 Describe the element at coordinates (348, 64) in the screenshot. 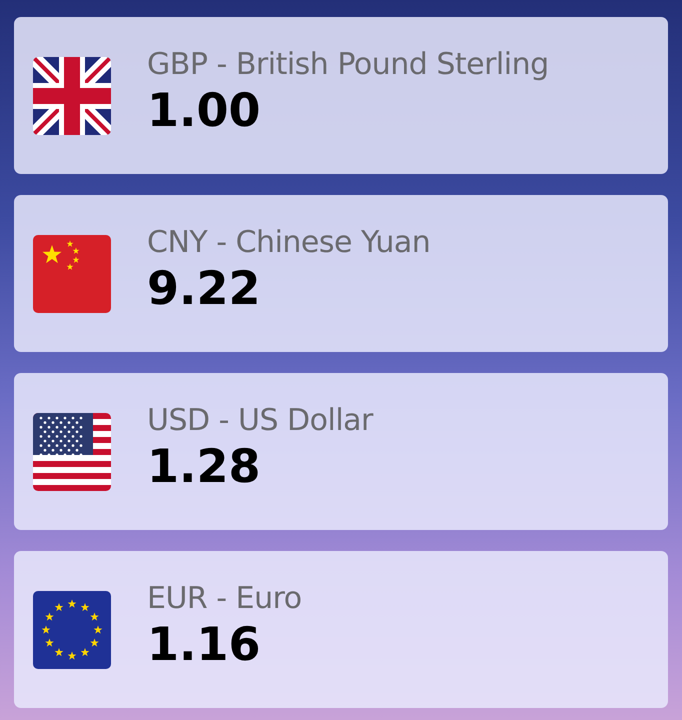

I see `currency-name: GBP - British Pound Sterling` at that location.